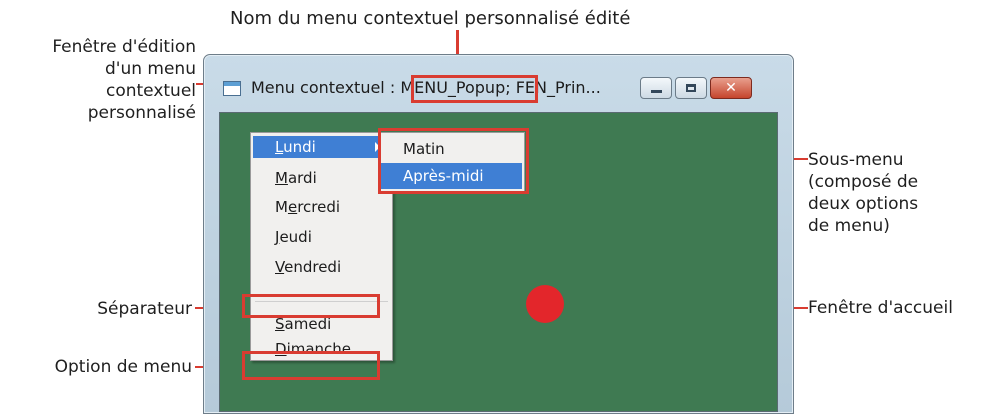 The image size is (991, 414). I want to click on menu-item-accel: V, so click(280, 267).